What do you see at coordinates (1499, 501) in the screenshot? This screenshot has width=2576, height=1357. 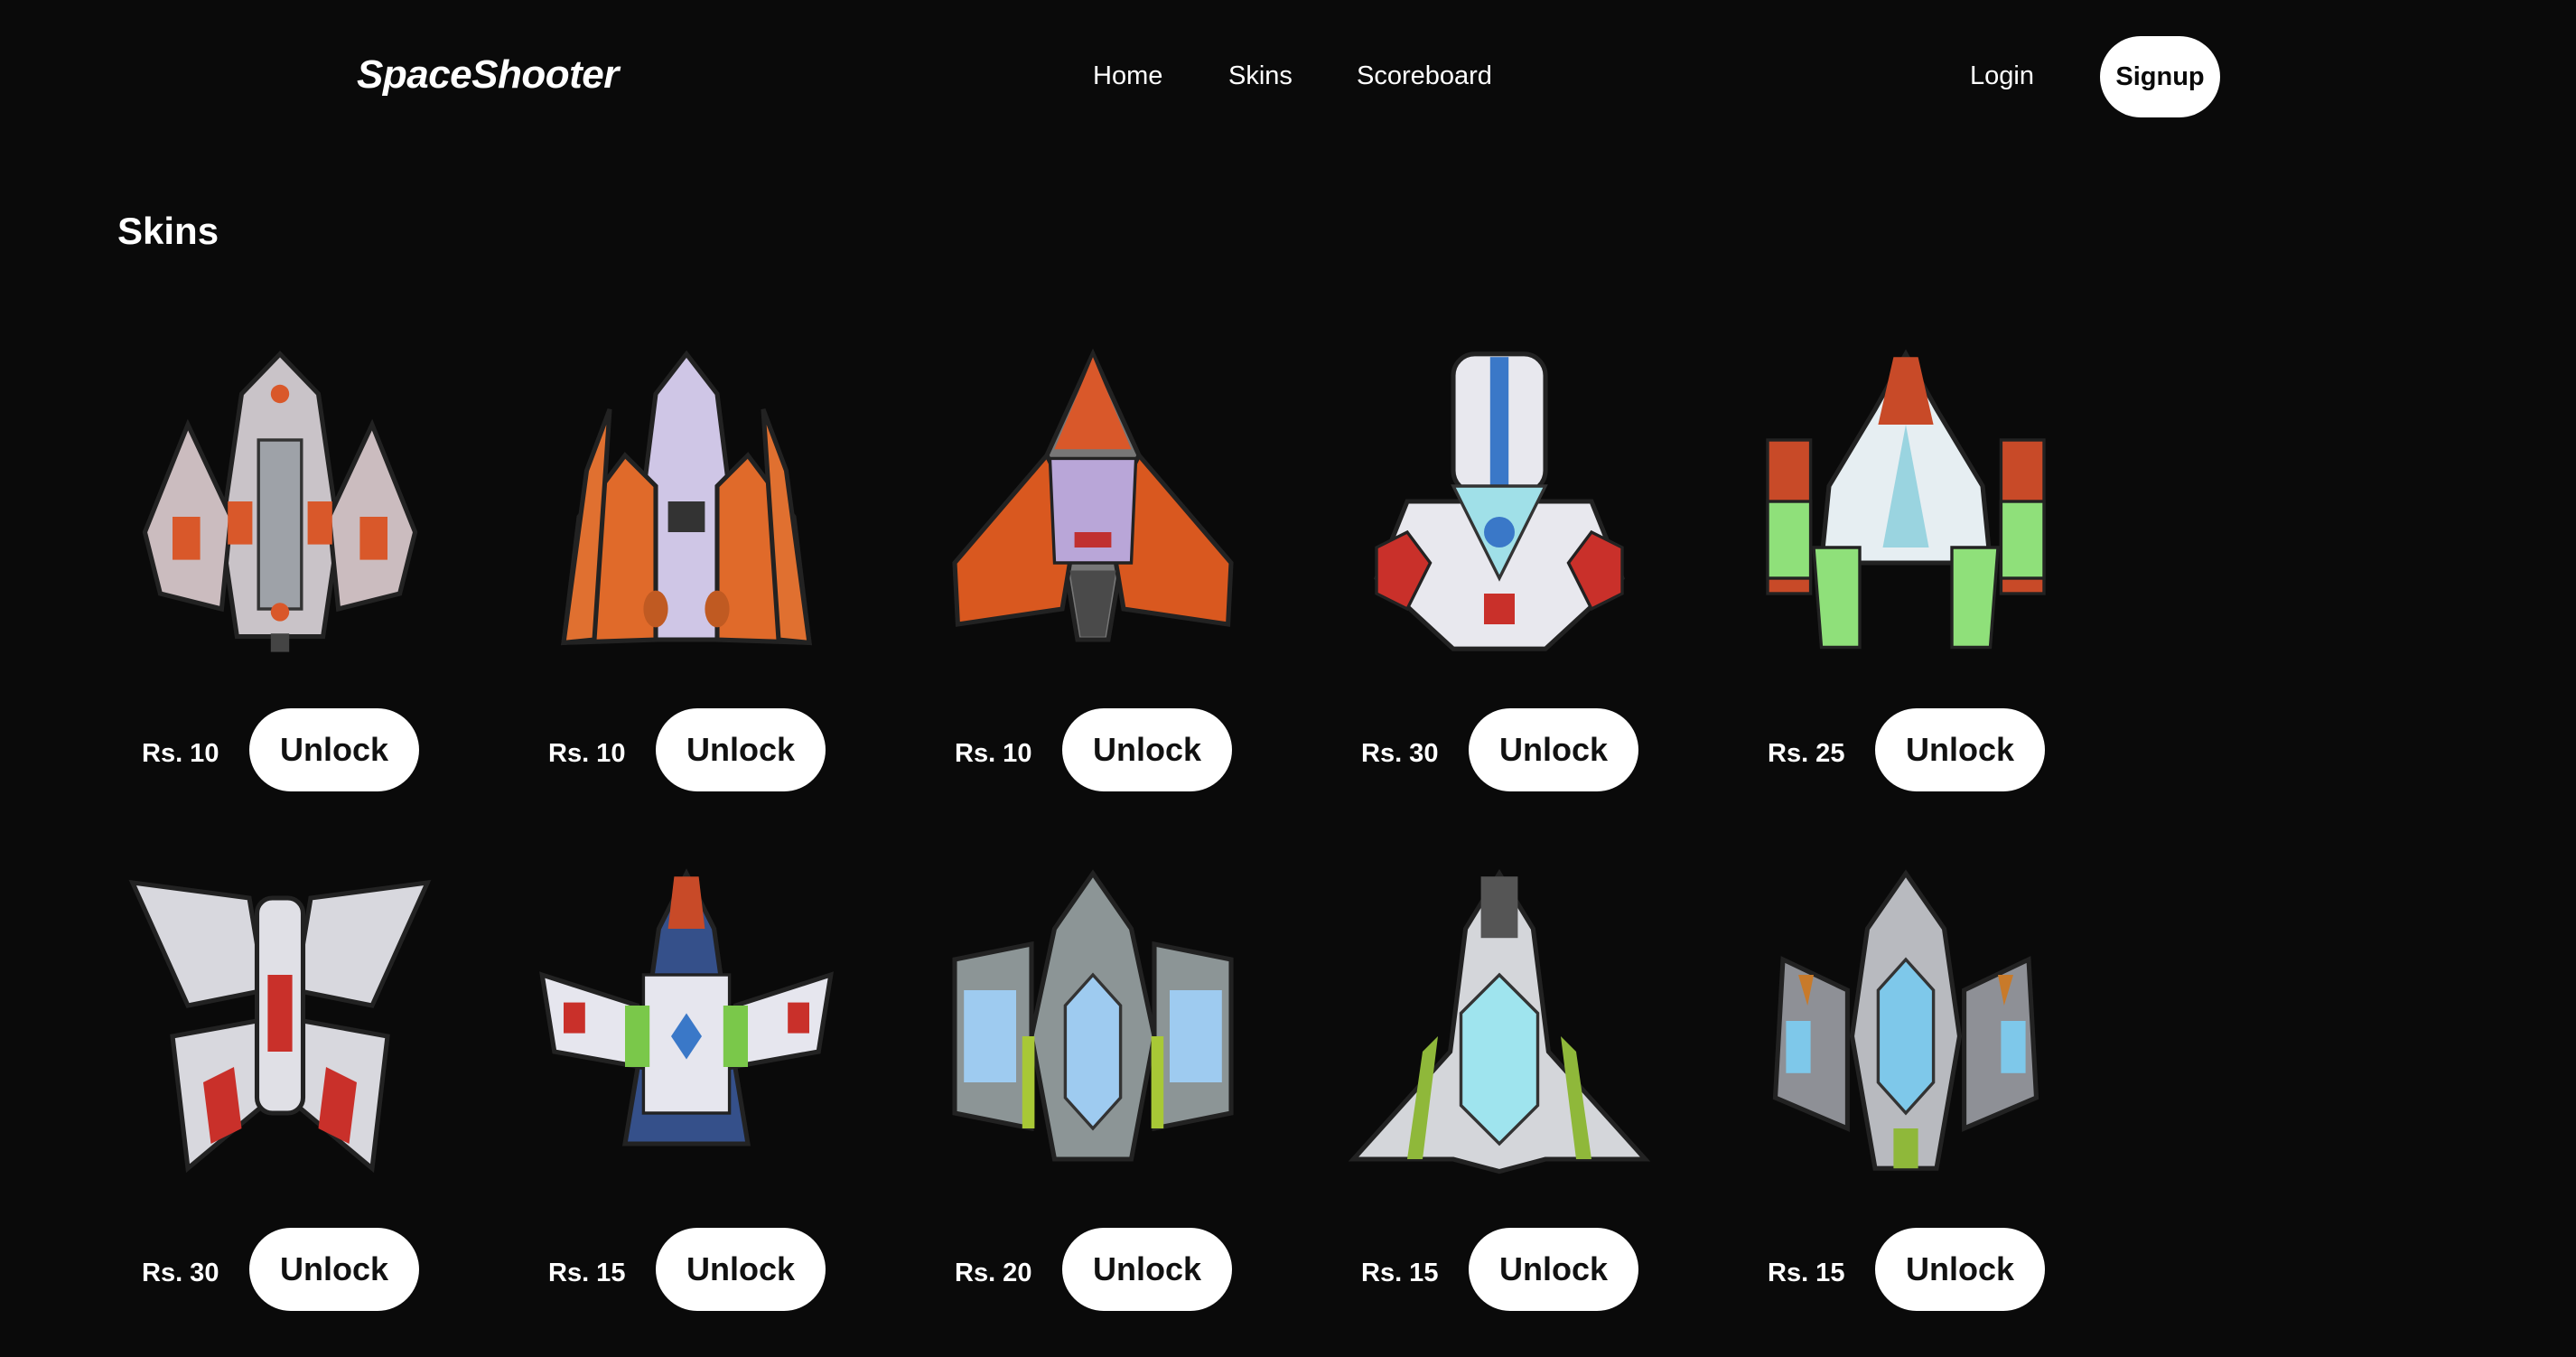 I see `ship-4-icon` at bounding box center [1499, 501].